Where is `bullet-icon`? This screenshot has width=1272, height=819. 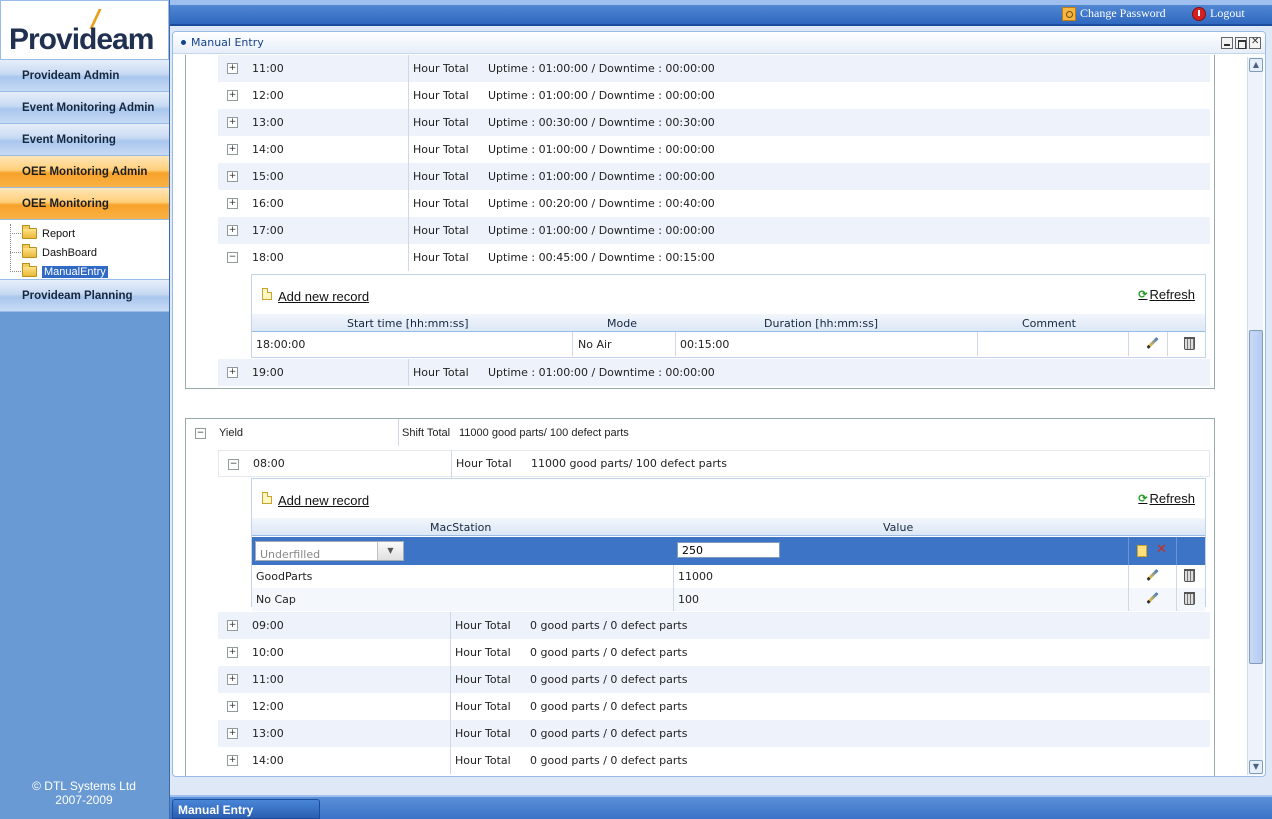
bullet-icon is located at coordinates (183, 42).